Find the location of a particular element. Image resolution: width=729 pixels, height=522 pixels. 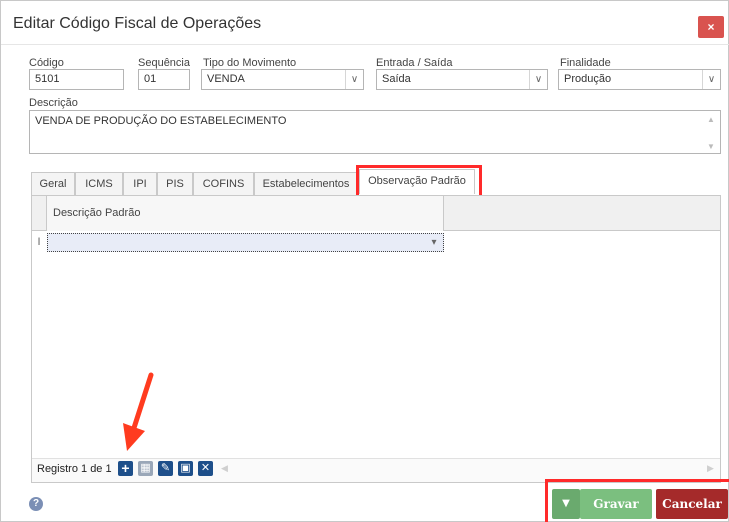

scroll-down-icon: ▼ is located at coordinates (711, 146).